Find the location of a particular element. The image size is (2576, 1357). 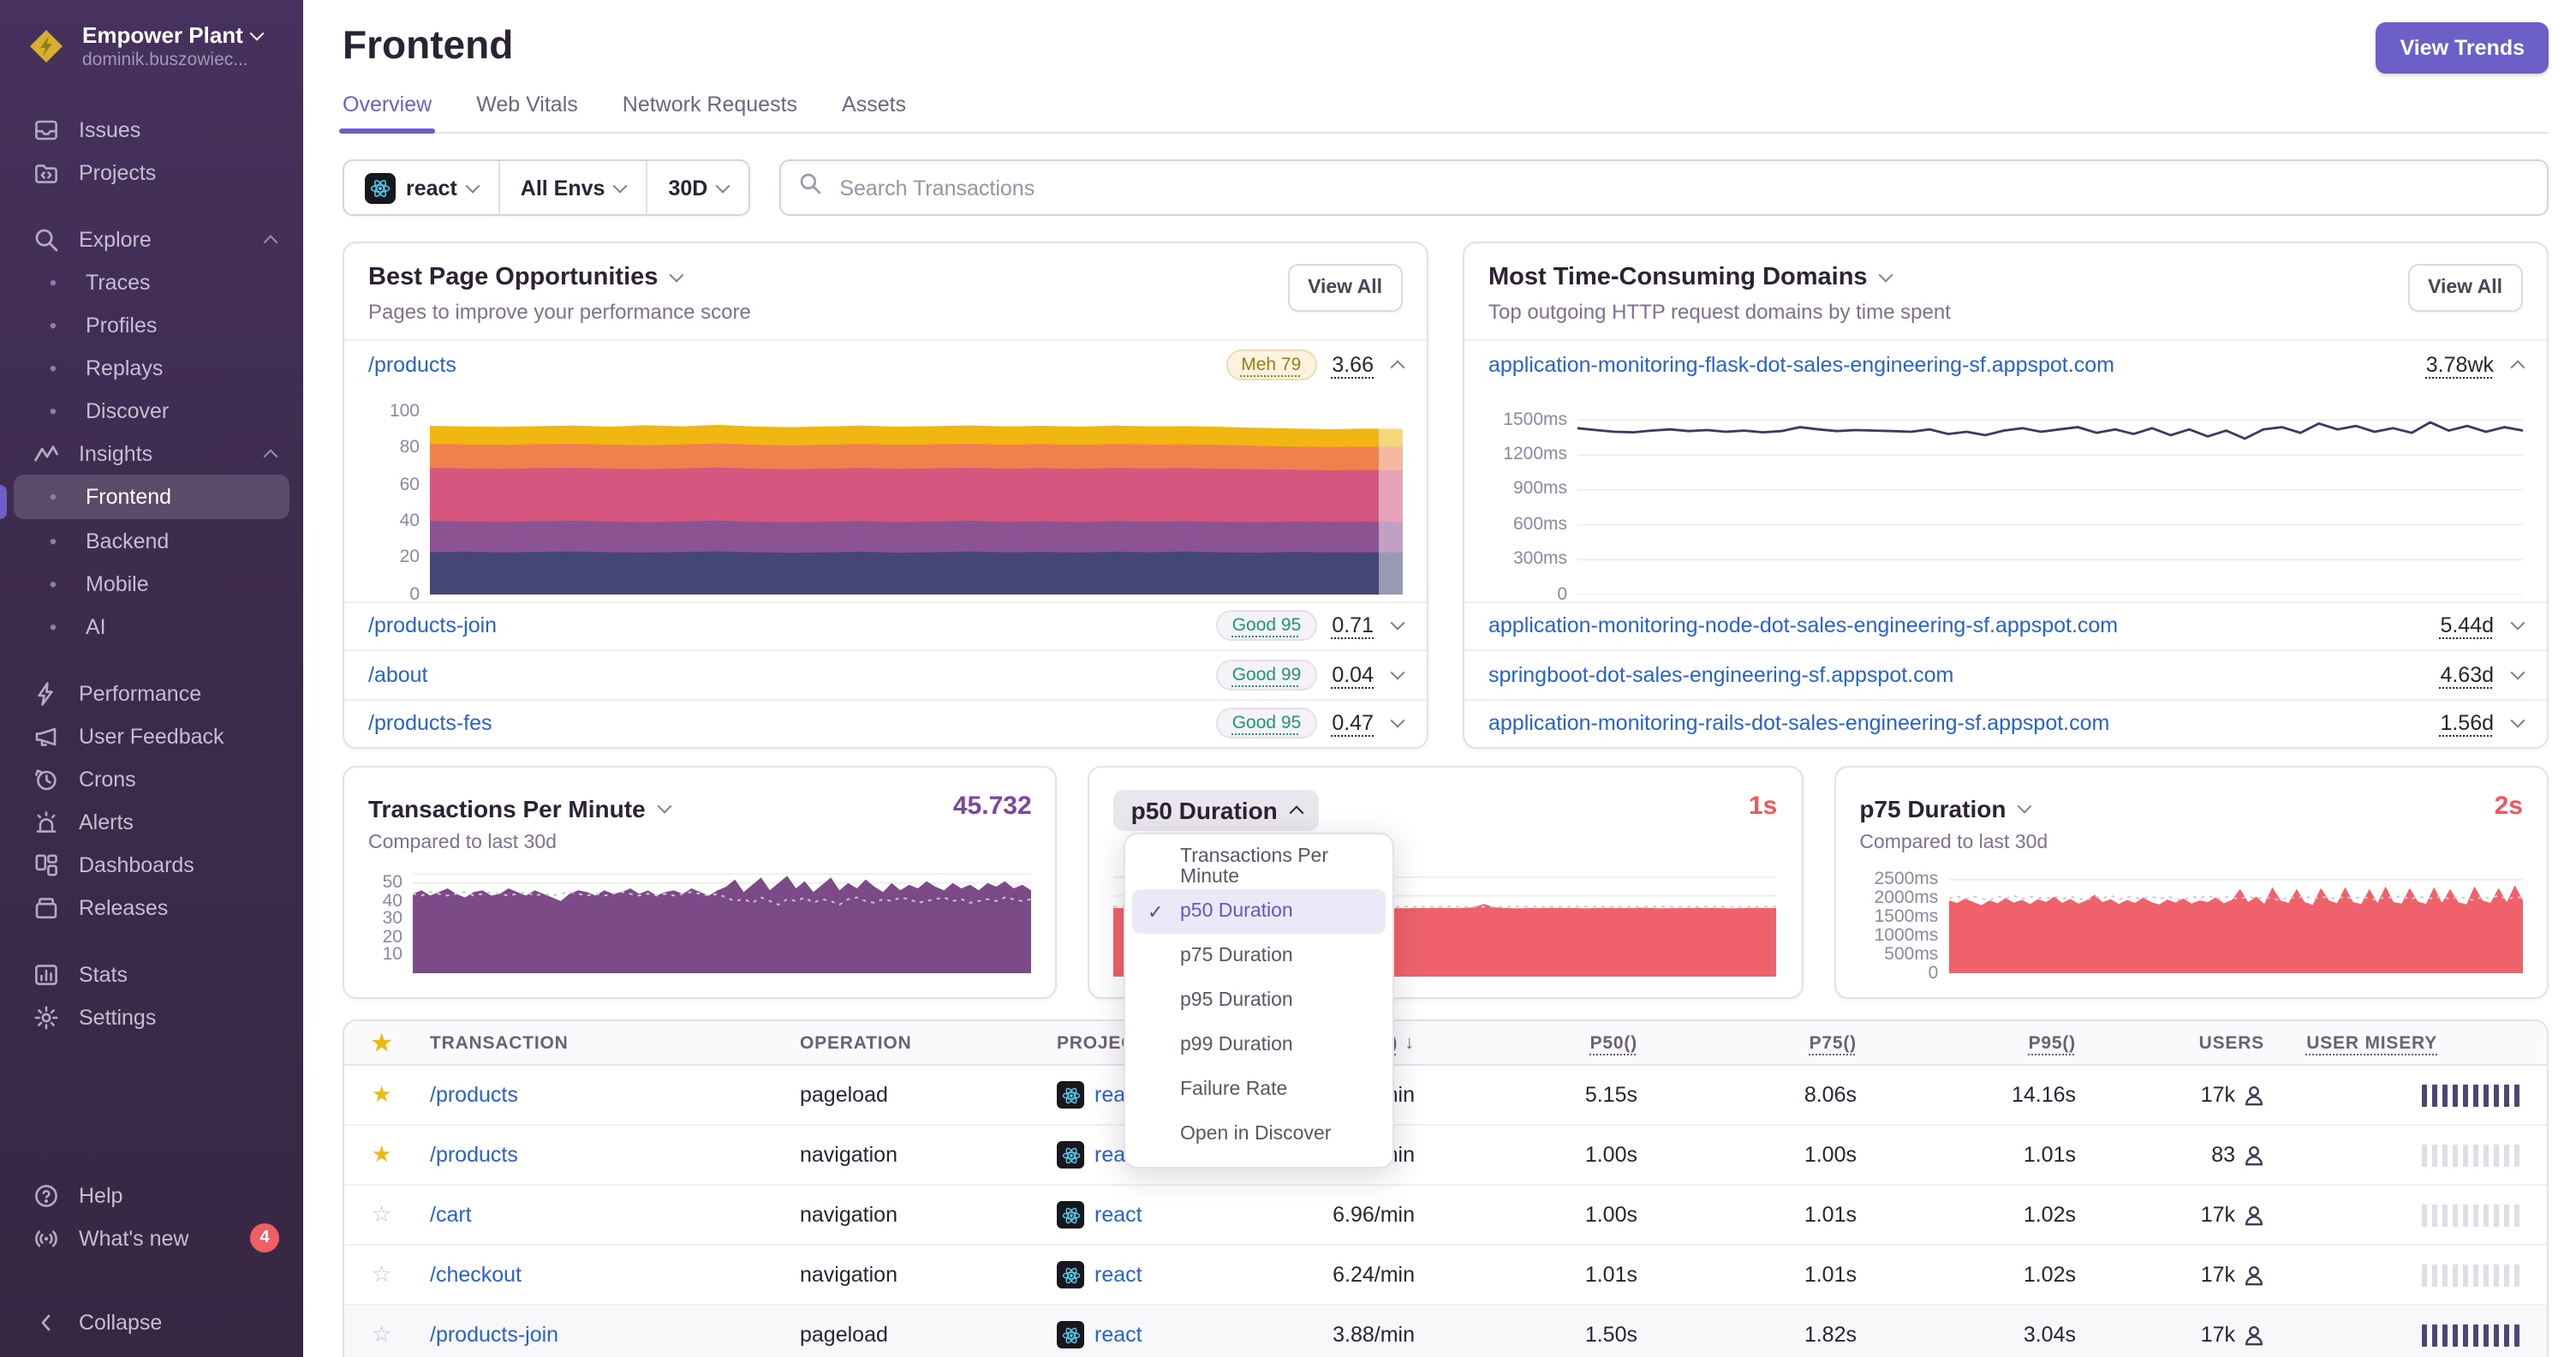

sidebar-item-releases: Releases is located at coordinates (151, 908).